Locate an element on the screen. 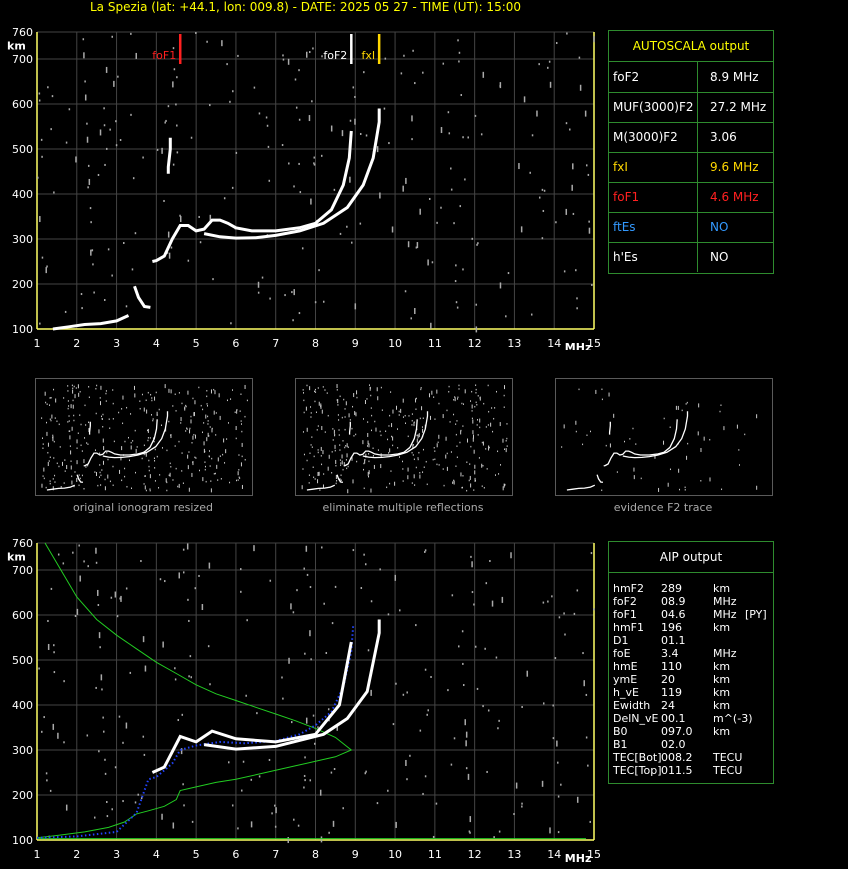  x-tick-label: 3 is located at coordinates (116, 854).